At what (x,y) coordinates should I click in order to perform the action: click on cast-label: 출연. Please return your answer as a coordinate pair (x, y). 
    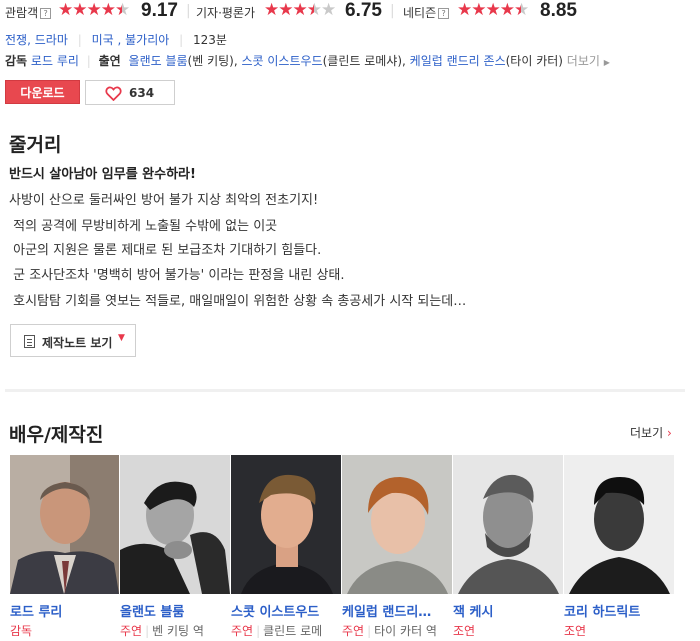
    Looking at the image, I should click on (109, 61).